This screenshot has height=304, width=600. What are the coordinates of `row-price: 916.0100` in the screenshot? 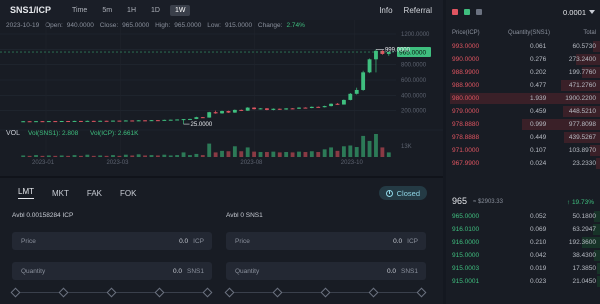 It's located at (466, 229).